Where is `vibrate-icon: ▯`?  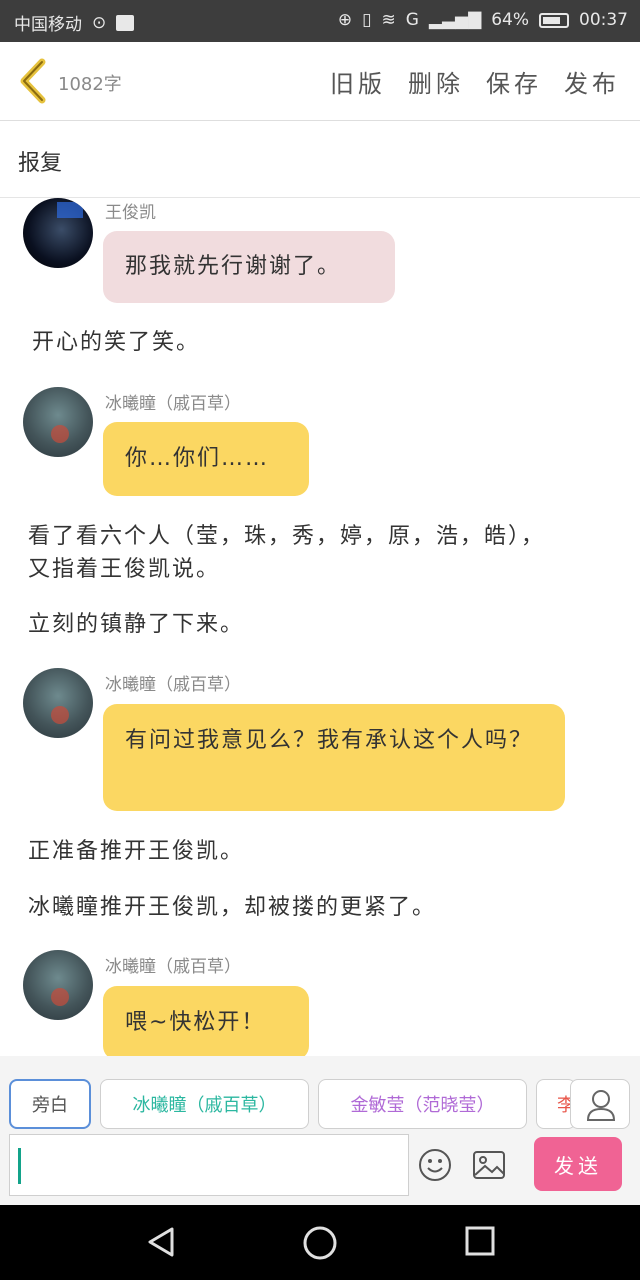
vibrate-icon: ▯ is located at coordinates (367, 20).